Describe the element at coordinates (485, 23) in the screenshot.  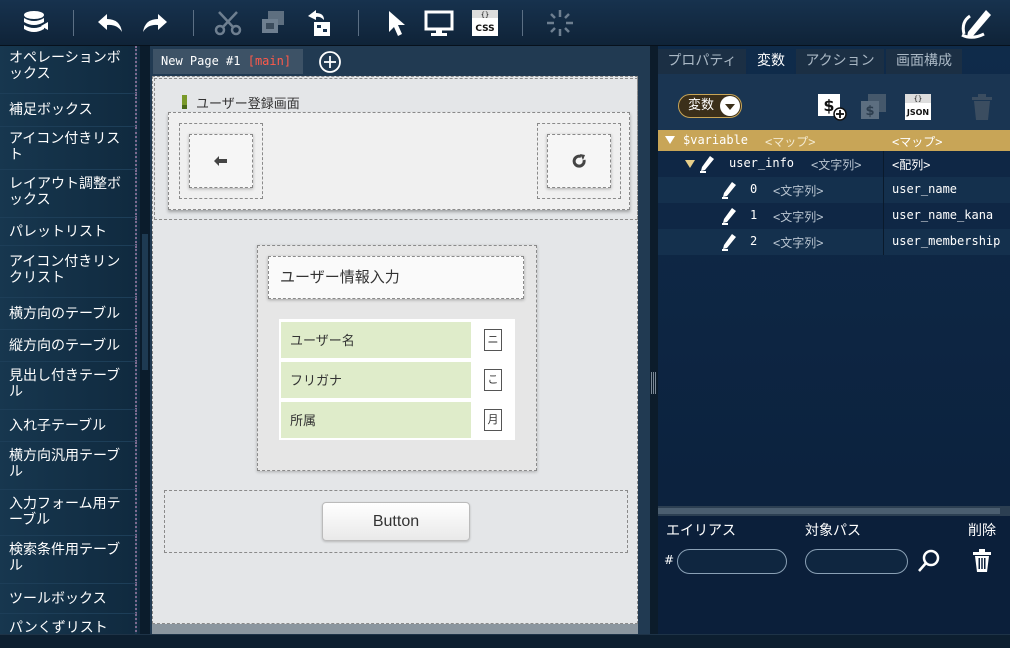
I see `css-icon: {} CSS` at that location.